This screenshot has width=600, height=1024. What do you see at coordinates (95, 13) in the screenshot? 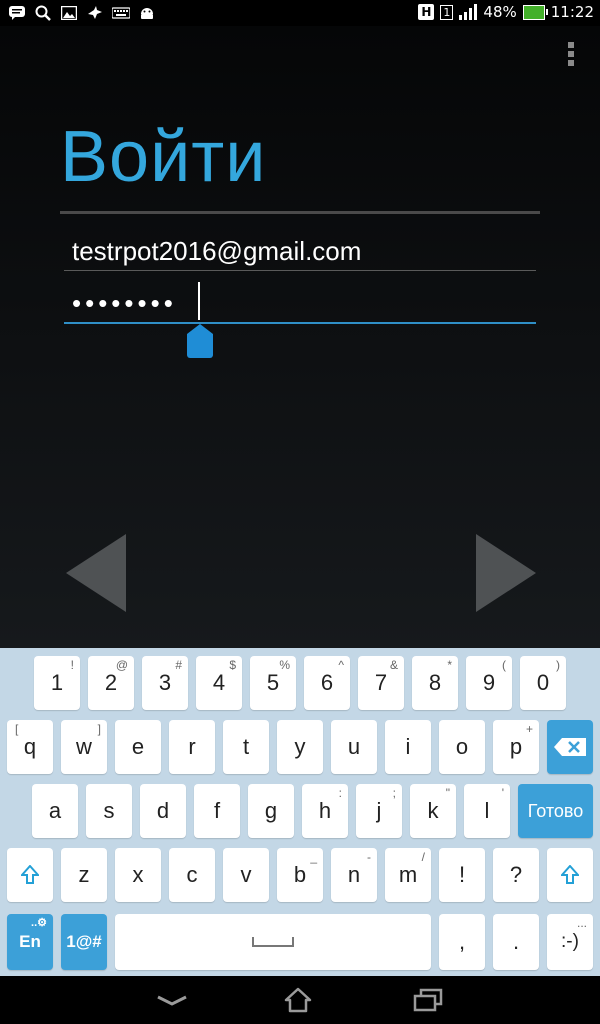
I see `bird-icon` at bounding box center [95, 13].